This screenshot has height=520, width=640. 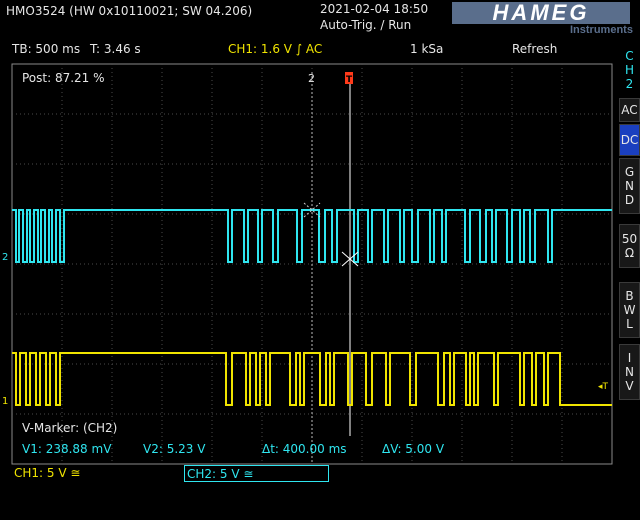 I want to click on side-menu-channel: C H 2, so click(x=629, y=70).